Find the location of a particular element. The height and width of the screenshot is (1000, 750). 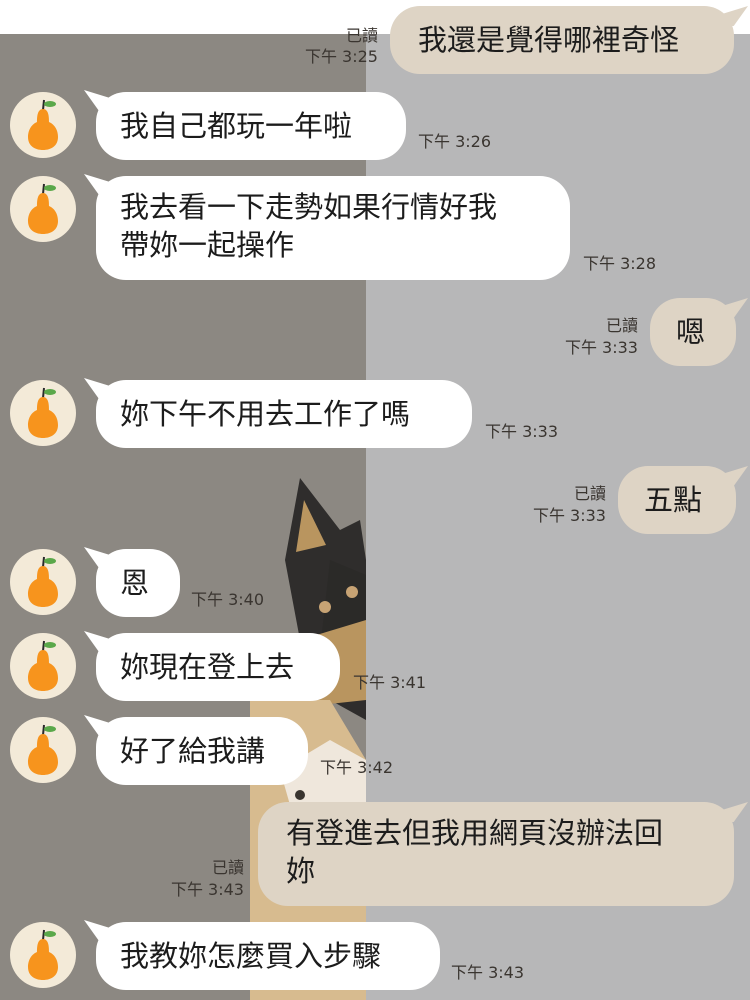

message-bubble: 我去看一下走勢如果行情好我 帶妳一起操作 is located at coordinates (333, 228).